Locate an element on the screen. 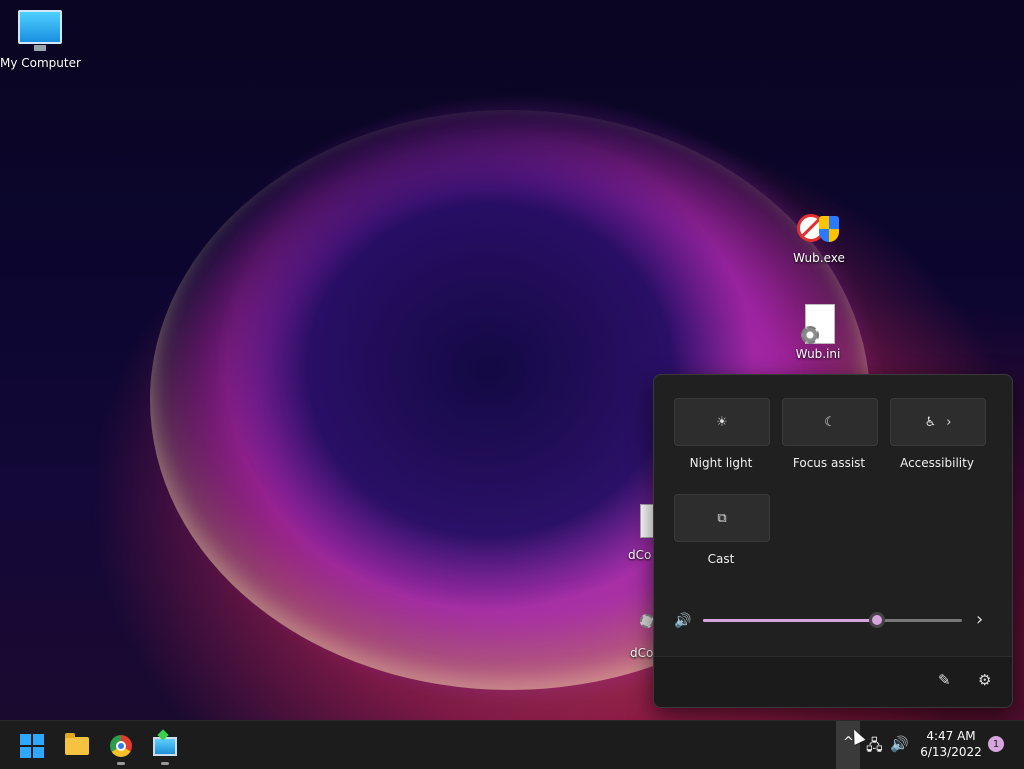 The width and height of the screenshot is (1024, 769). folder-icon is located at coordinates (77, 744).